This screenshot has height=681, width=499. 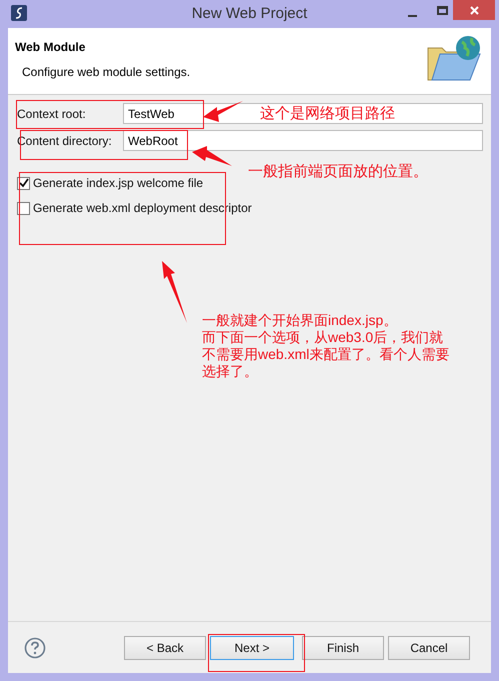 What do you see at coordinates (343, 648) in the screenshot?
I see `dialog-button: Finish` at bounding box center [343, 648].